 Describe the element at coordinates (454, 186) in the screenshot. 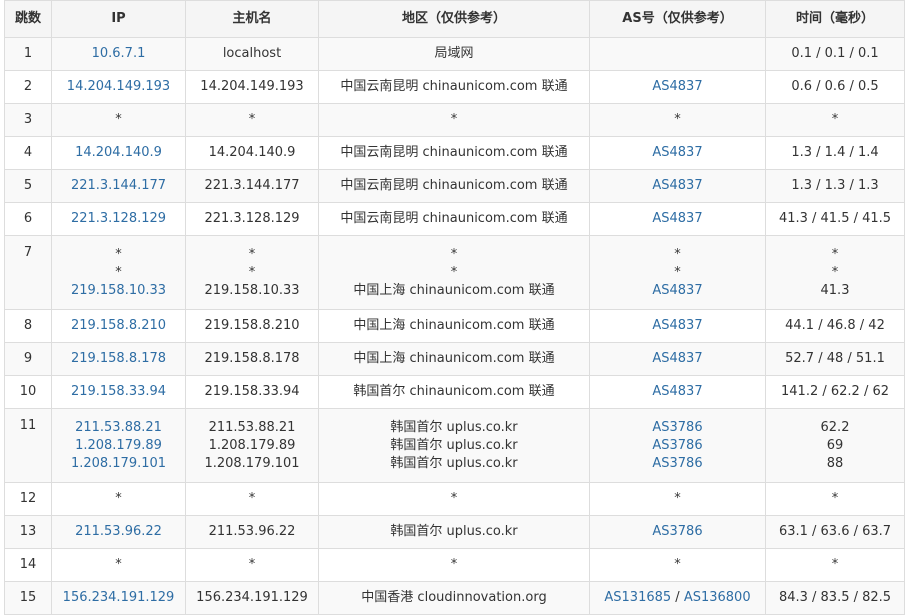

I see `region-line: 中国云南昆明 chinaunicom.com 联通` at that location.